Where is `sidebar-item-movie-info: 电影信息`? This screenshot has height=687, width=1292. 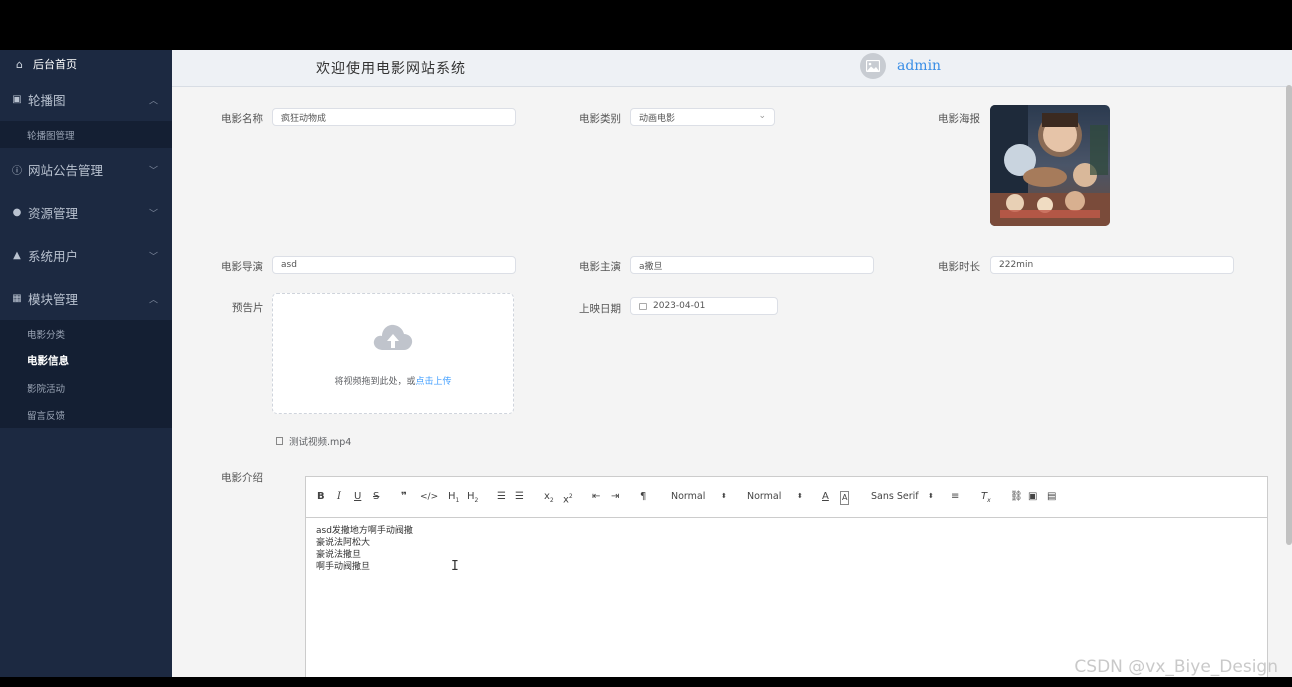
sidebar-item-movie-info: 电影信息 is located at coordinates (86, 360).